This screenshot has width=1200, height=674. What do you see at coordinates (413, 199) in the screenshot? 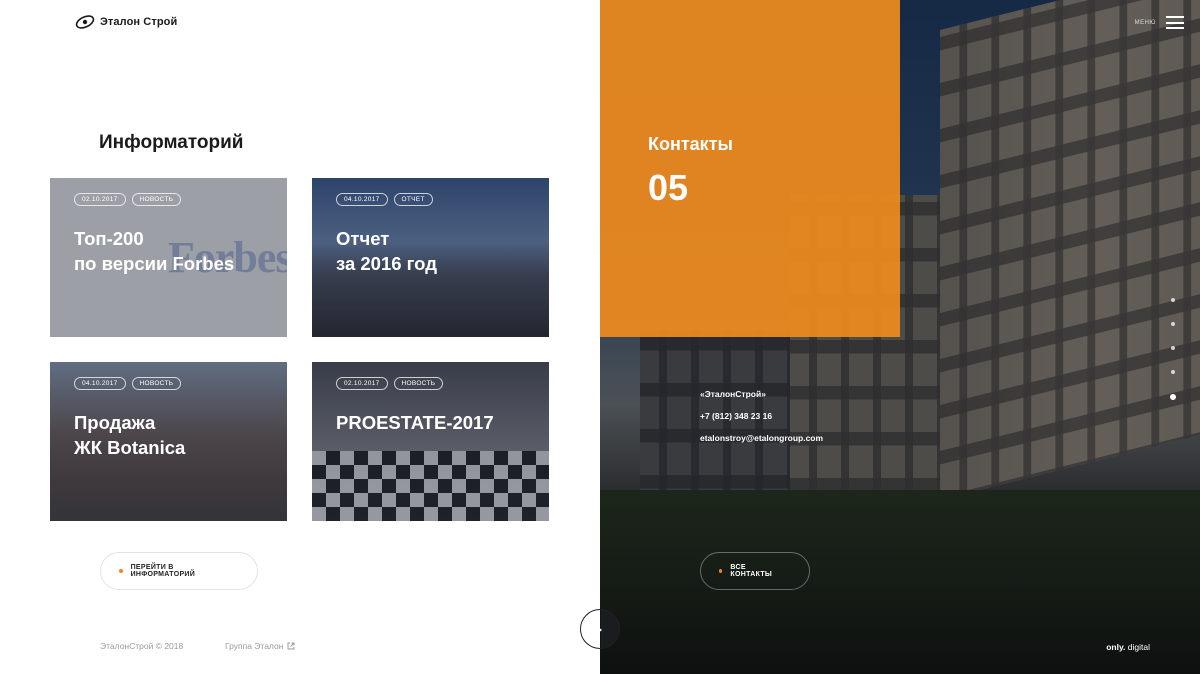
I see `category-badge: ОТЧЕТ` at bounding box center [413, 199].